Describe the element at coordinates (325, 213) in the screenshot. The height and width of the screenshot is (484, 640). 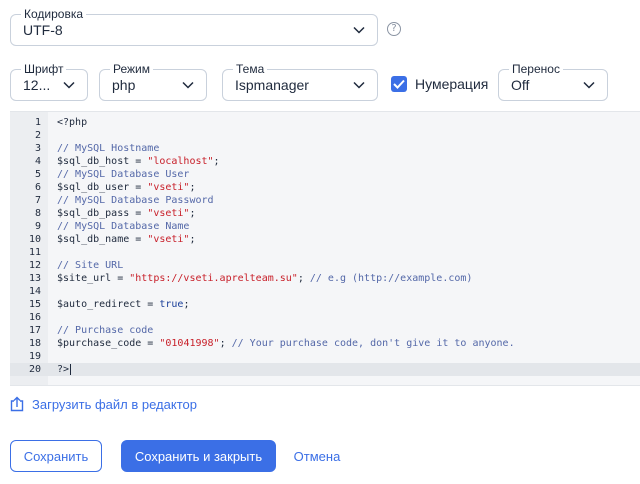
I see `code-line: 8 $sql_db_pass = "vseti";` at that location.